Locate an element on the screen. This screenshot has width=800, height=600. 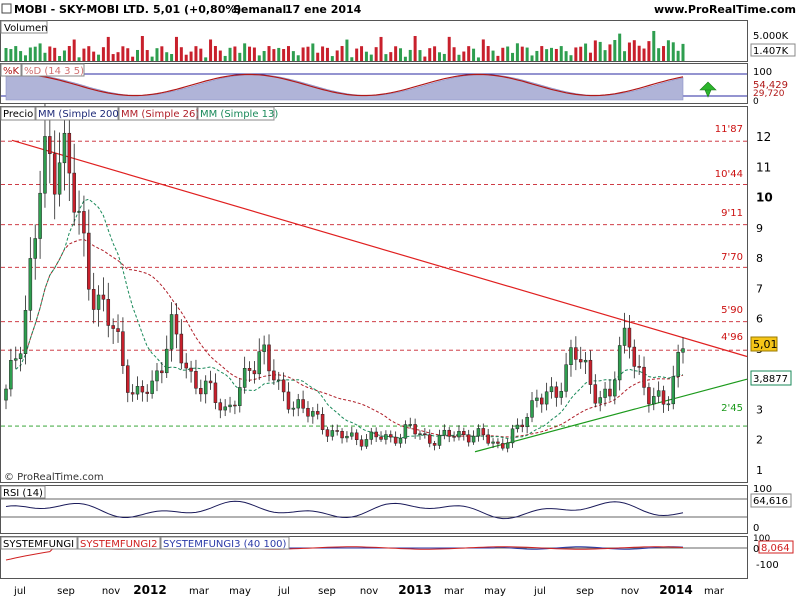
sys-value: 8,064 is located at coordinates (775, 548).